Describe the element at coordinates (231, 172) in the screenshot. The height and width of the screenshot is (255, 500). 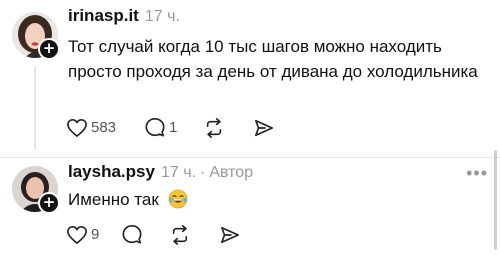
I see `author-label: Автор` at that location.